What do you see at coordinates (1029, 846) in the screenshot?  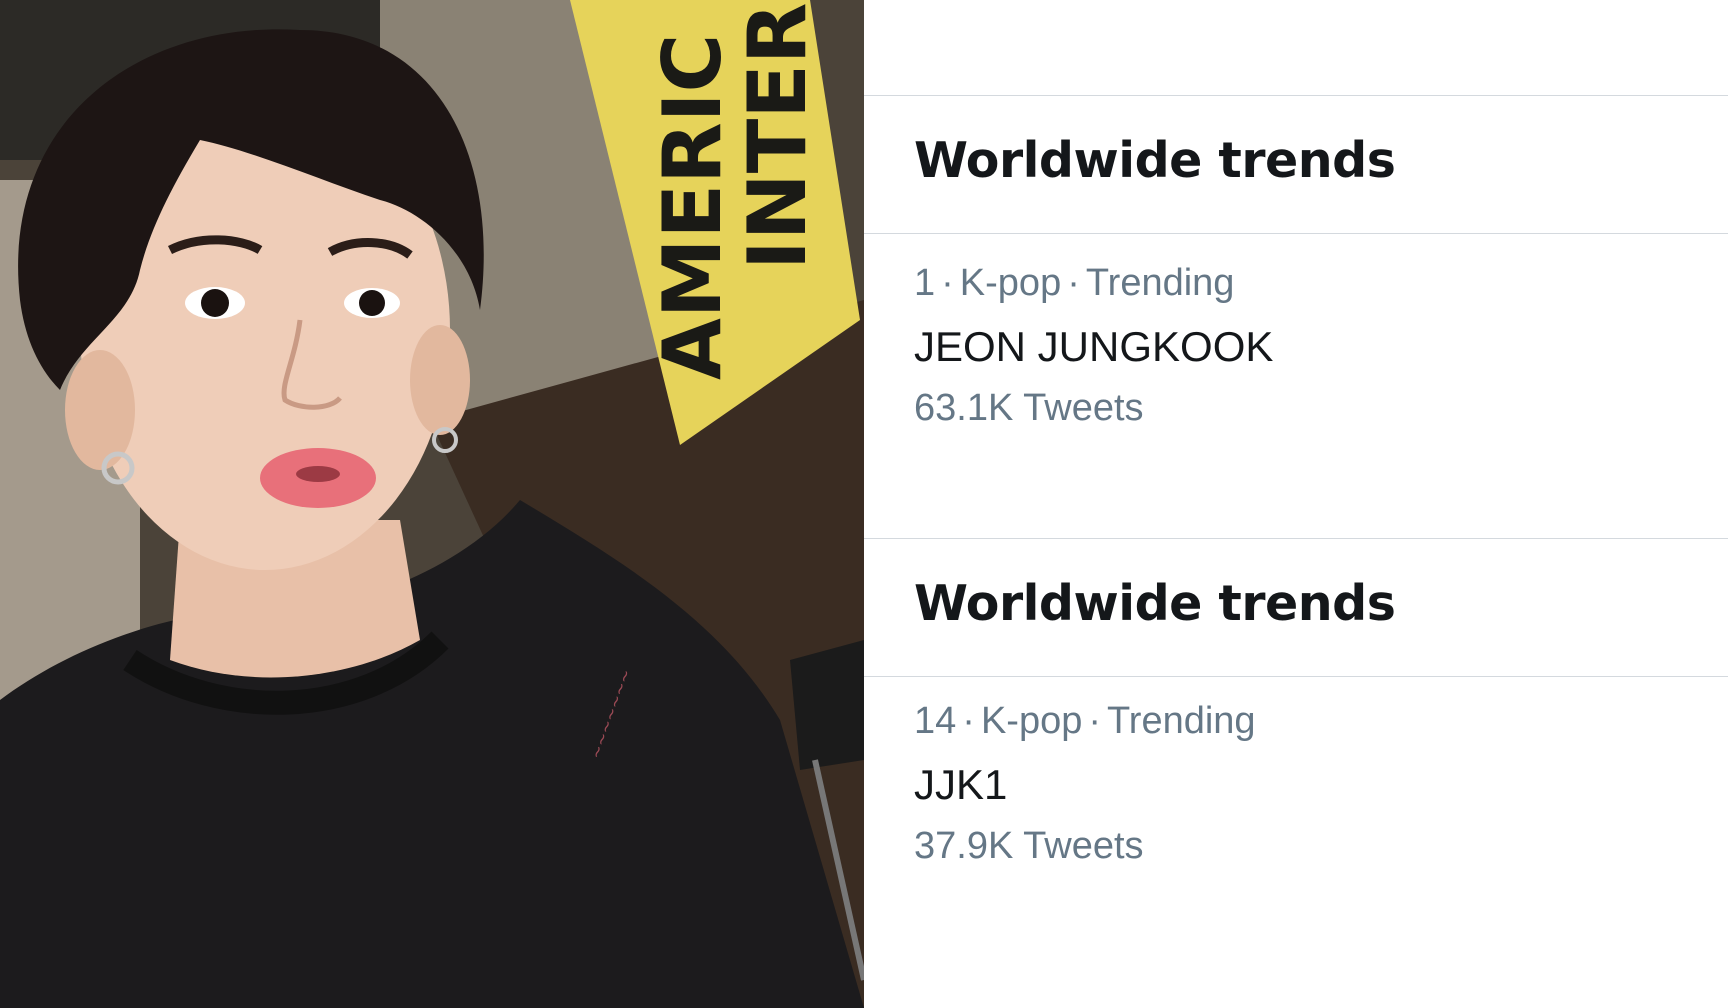 I see `tweet-count: 37.9K Tweets` at bounding box center [1029, 846].